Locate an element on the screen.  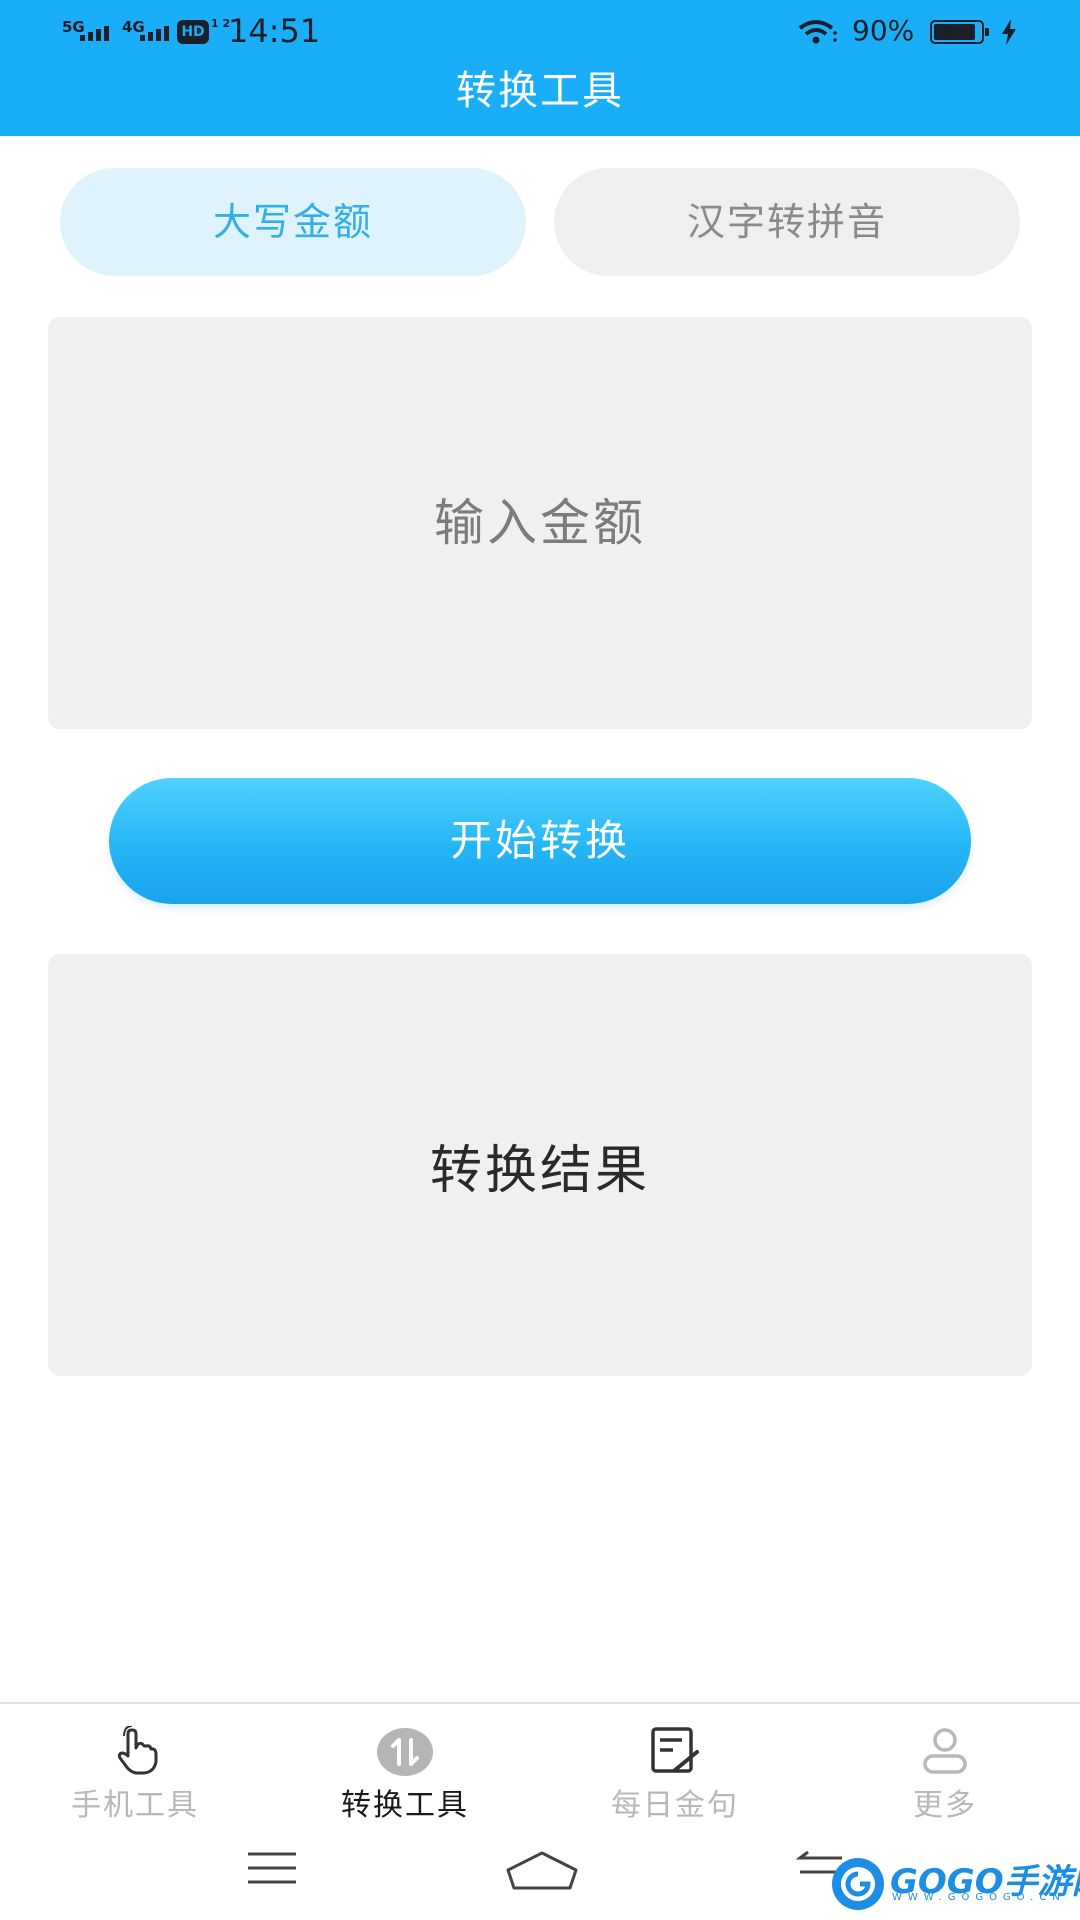
nav-label-daily-quote: 每日金句 is located at coordinates (675, 1805).